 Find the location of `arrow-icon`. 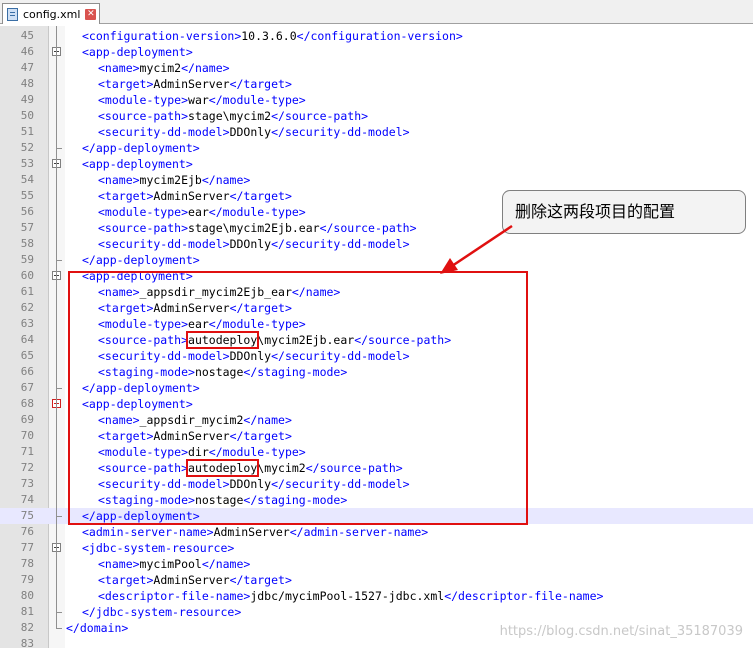

arrow-icon is located at coordinates (476, 249).